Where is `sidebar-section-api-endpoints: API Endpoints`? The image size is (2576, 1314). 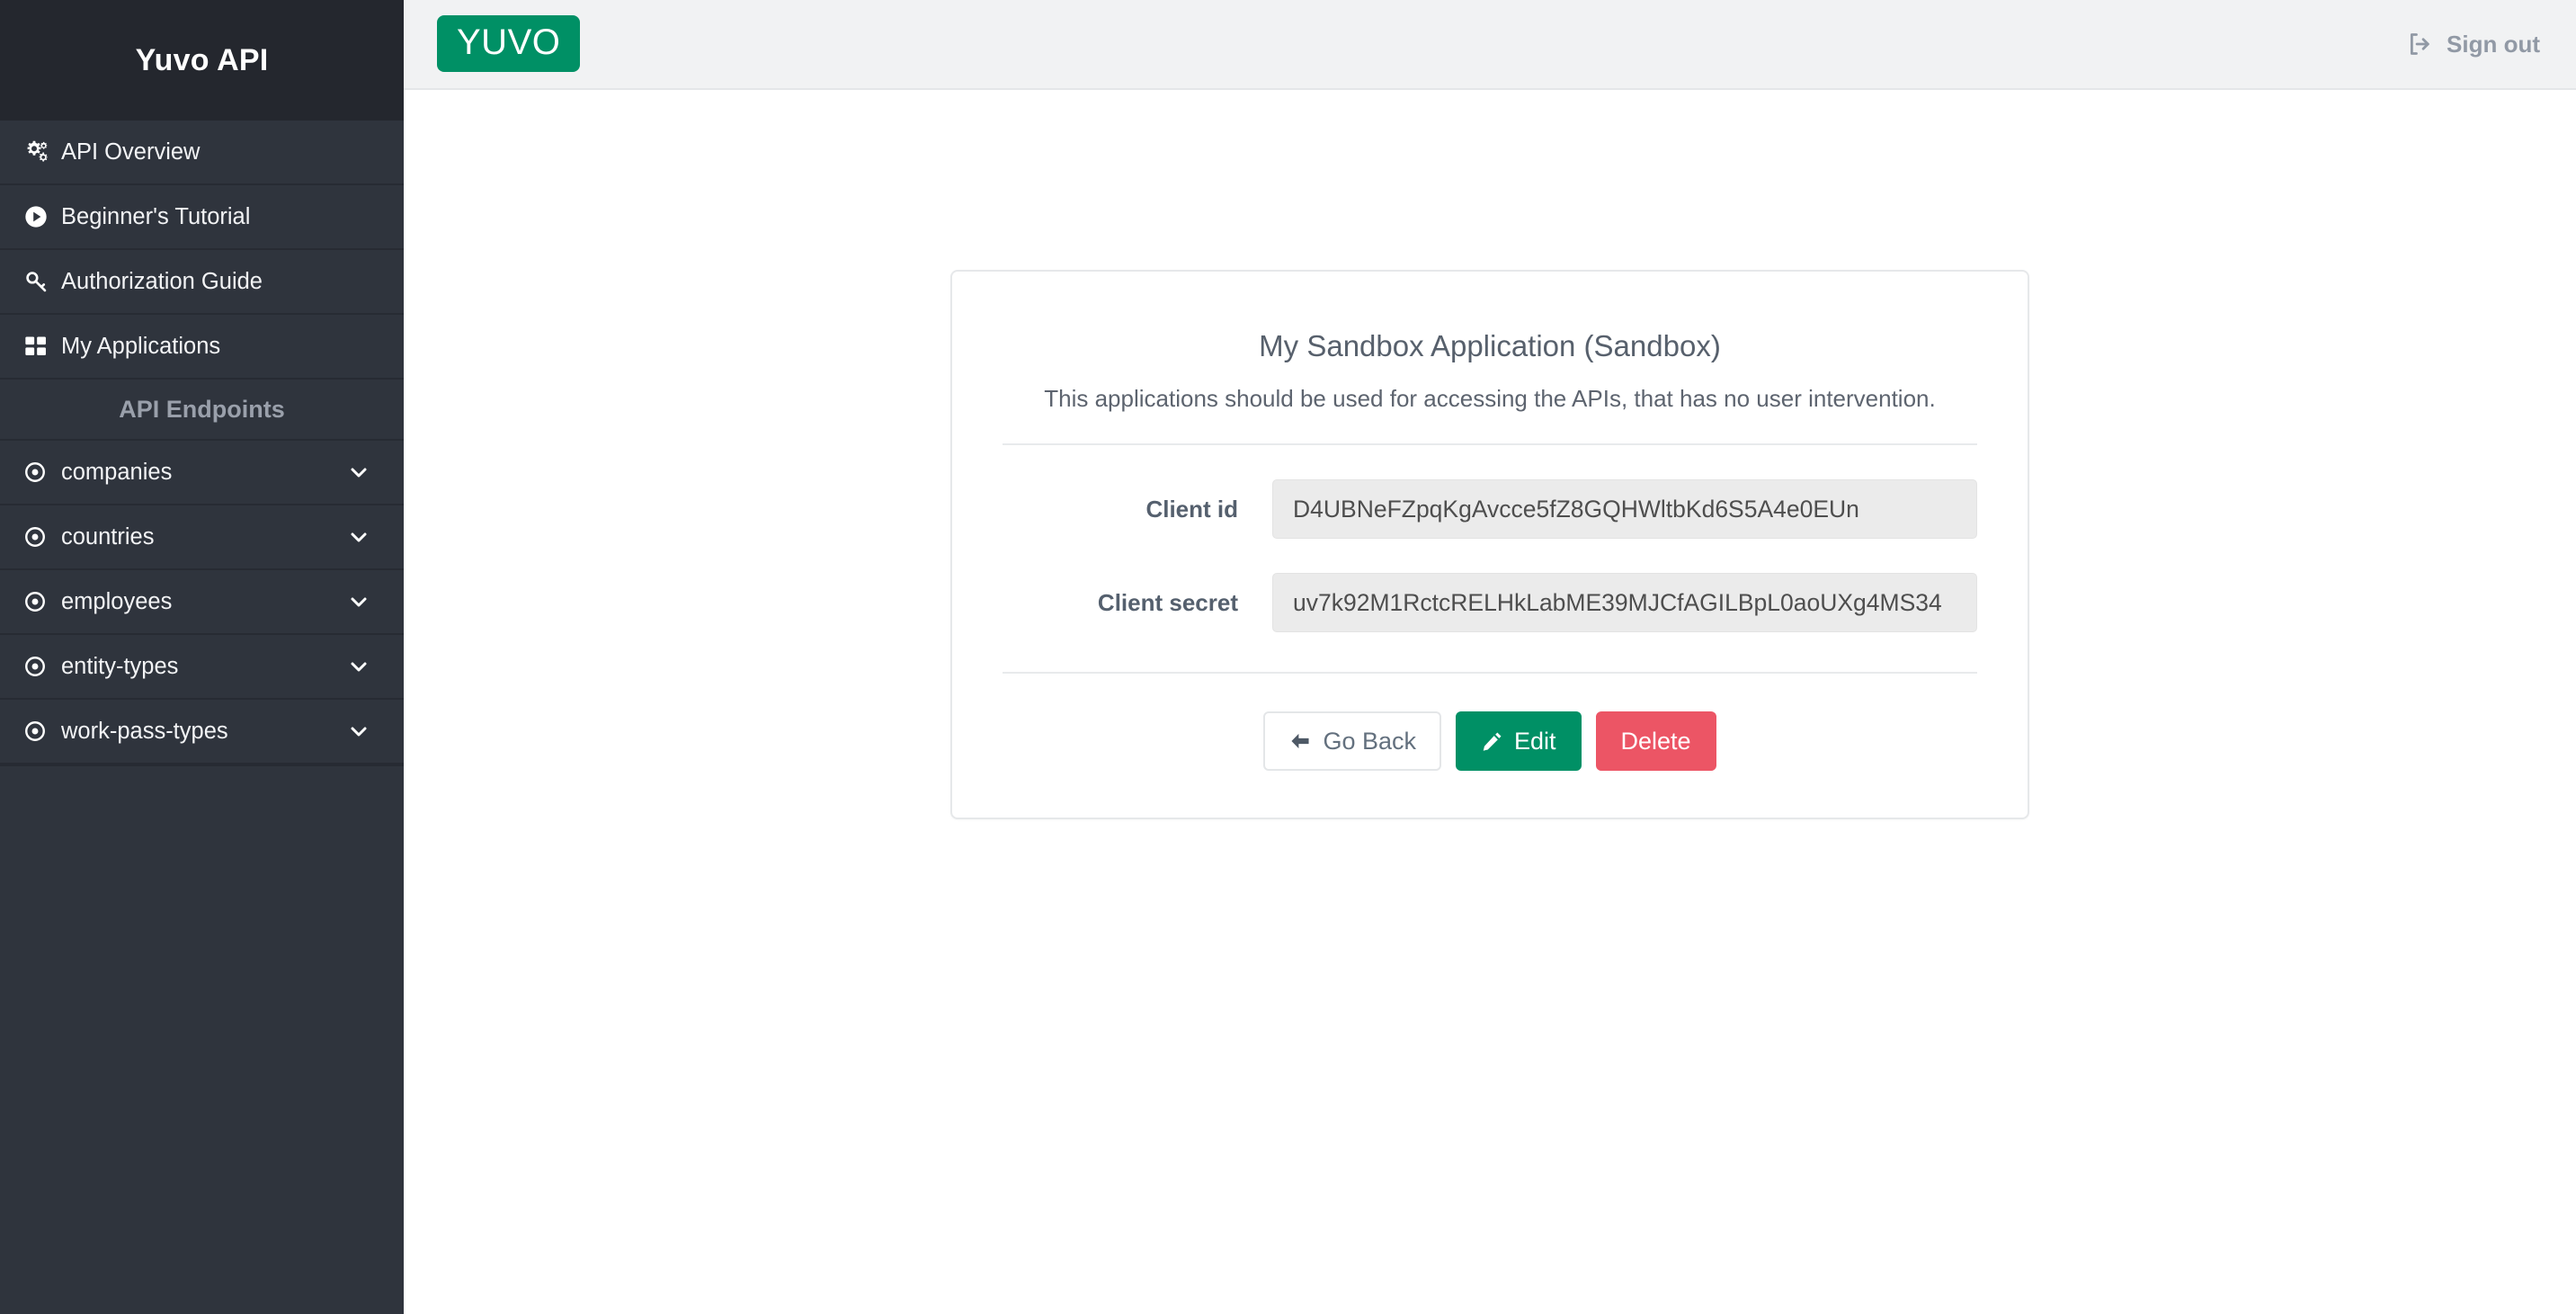
sidebar-section-api-endpoints: API Endpoints is located at coordinates (202, 411).